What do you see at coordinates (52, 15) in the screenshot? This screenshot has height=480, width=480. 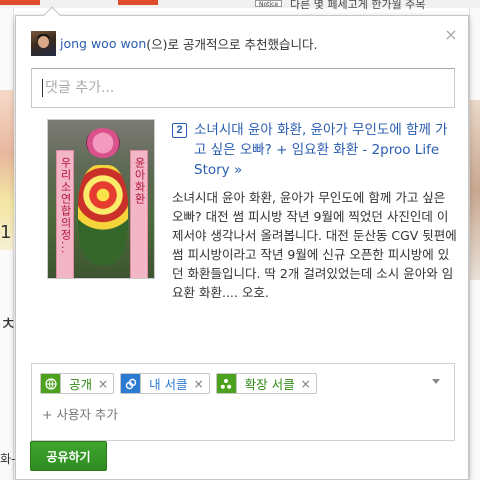 I see `popup-pointer-arrow` at bounding box center [52, 15].